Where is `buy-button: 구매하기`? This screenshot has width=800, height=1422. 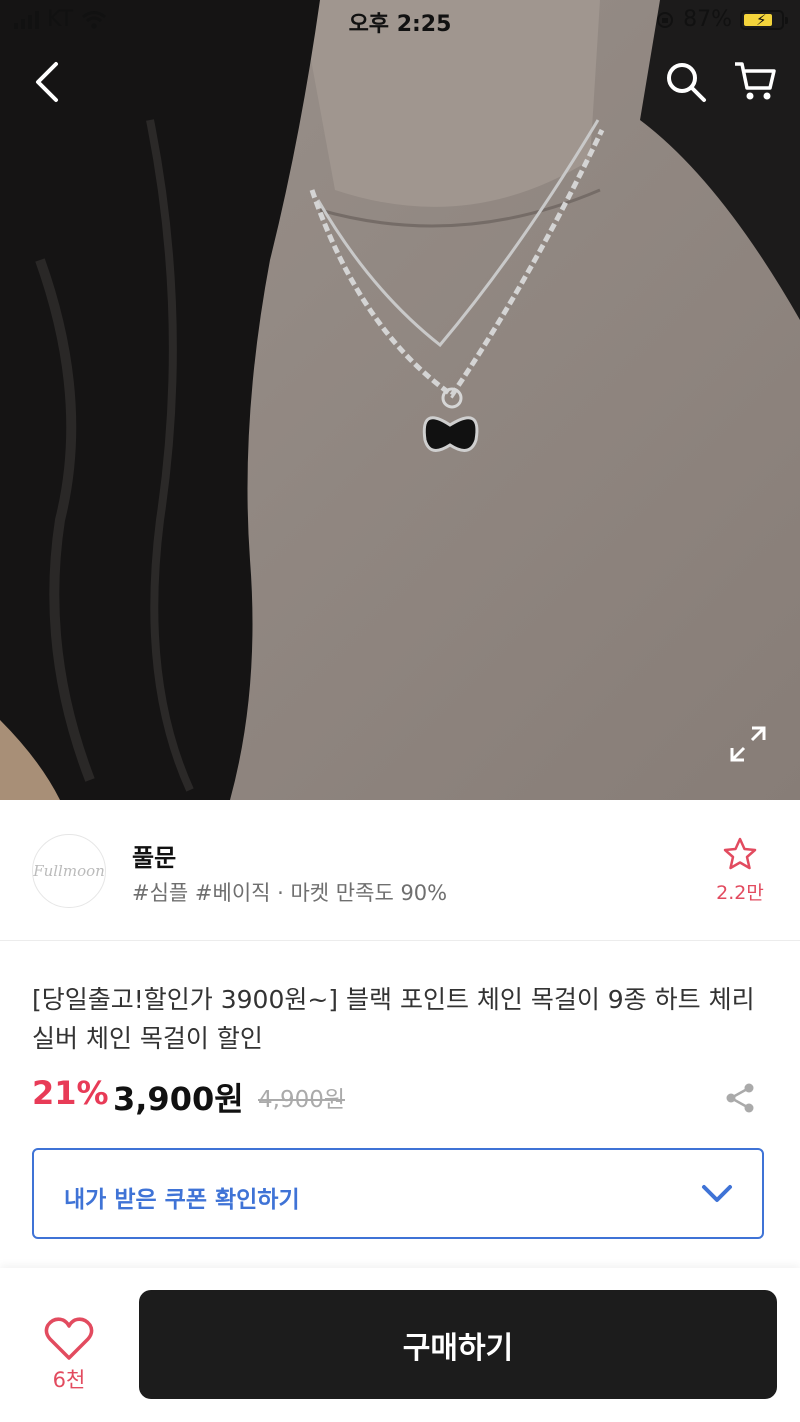
buy-button: 구매하기 is located at coordinates (458, 1344).